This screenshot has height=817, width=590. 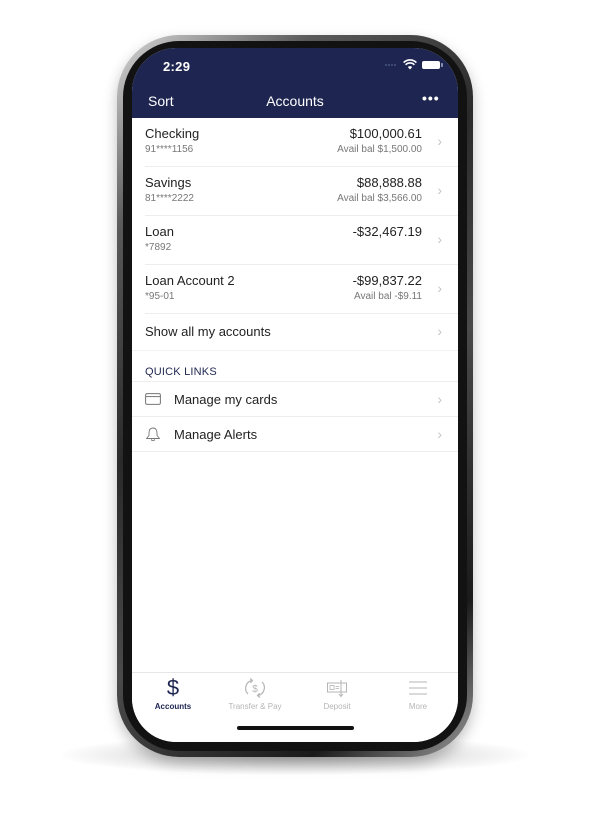 I want to click on status-time: 2:29, so click(x=177, y=66).